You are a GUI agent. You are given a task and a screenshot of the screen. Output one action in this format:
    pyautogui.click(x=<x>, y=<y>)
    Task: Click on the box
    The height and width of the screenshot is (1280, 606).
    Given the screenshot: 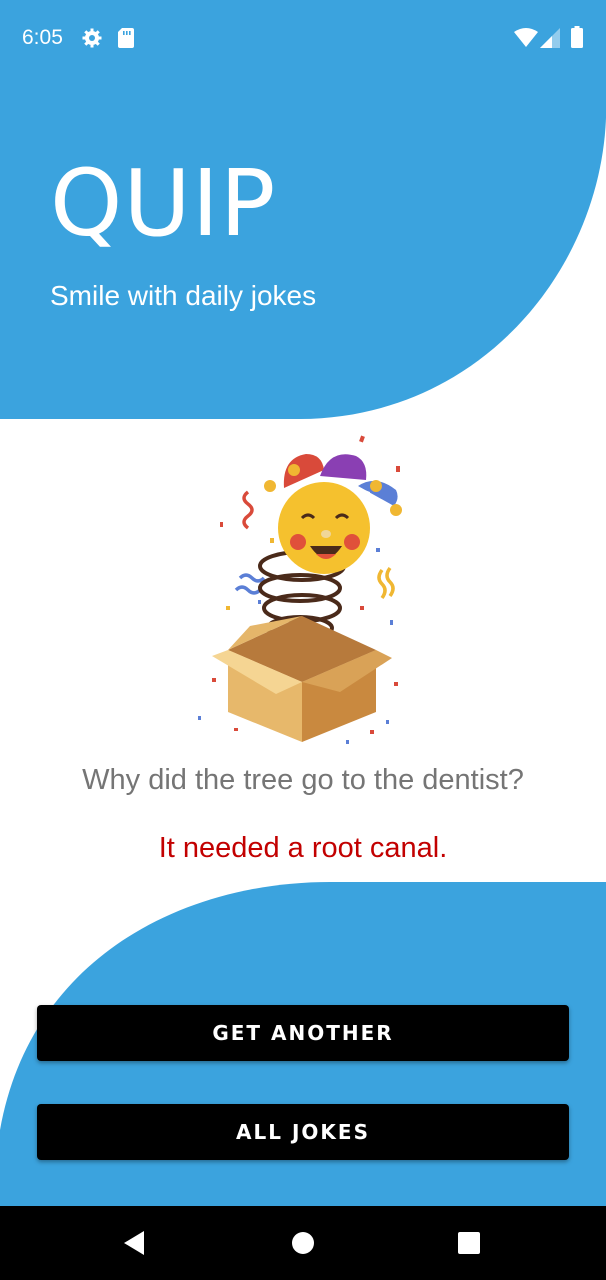 What is the action you would take?
    pyautogui.click(x=302, y=679)
    